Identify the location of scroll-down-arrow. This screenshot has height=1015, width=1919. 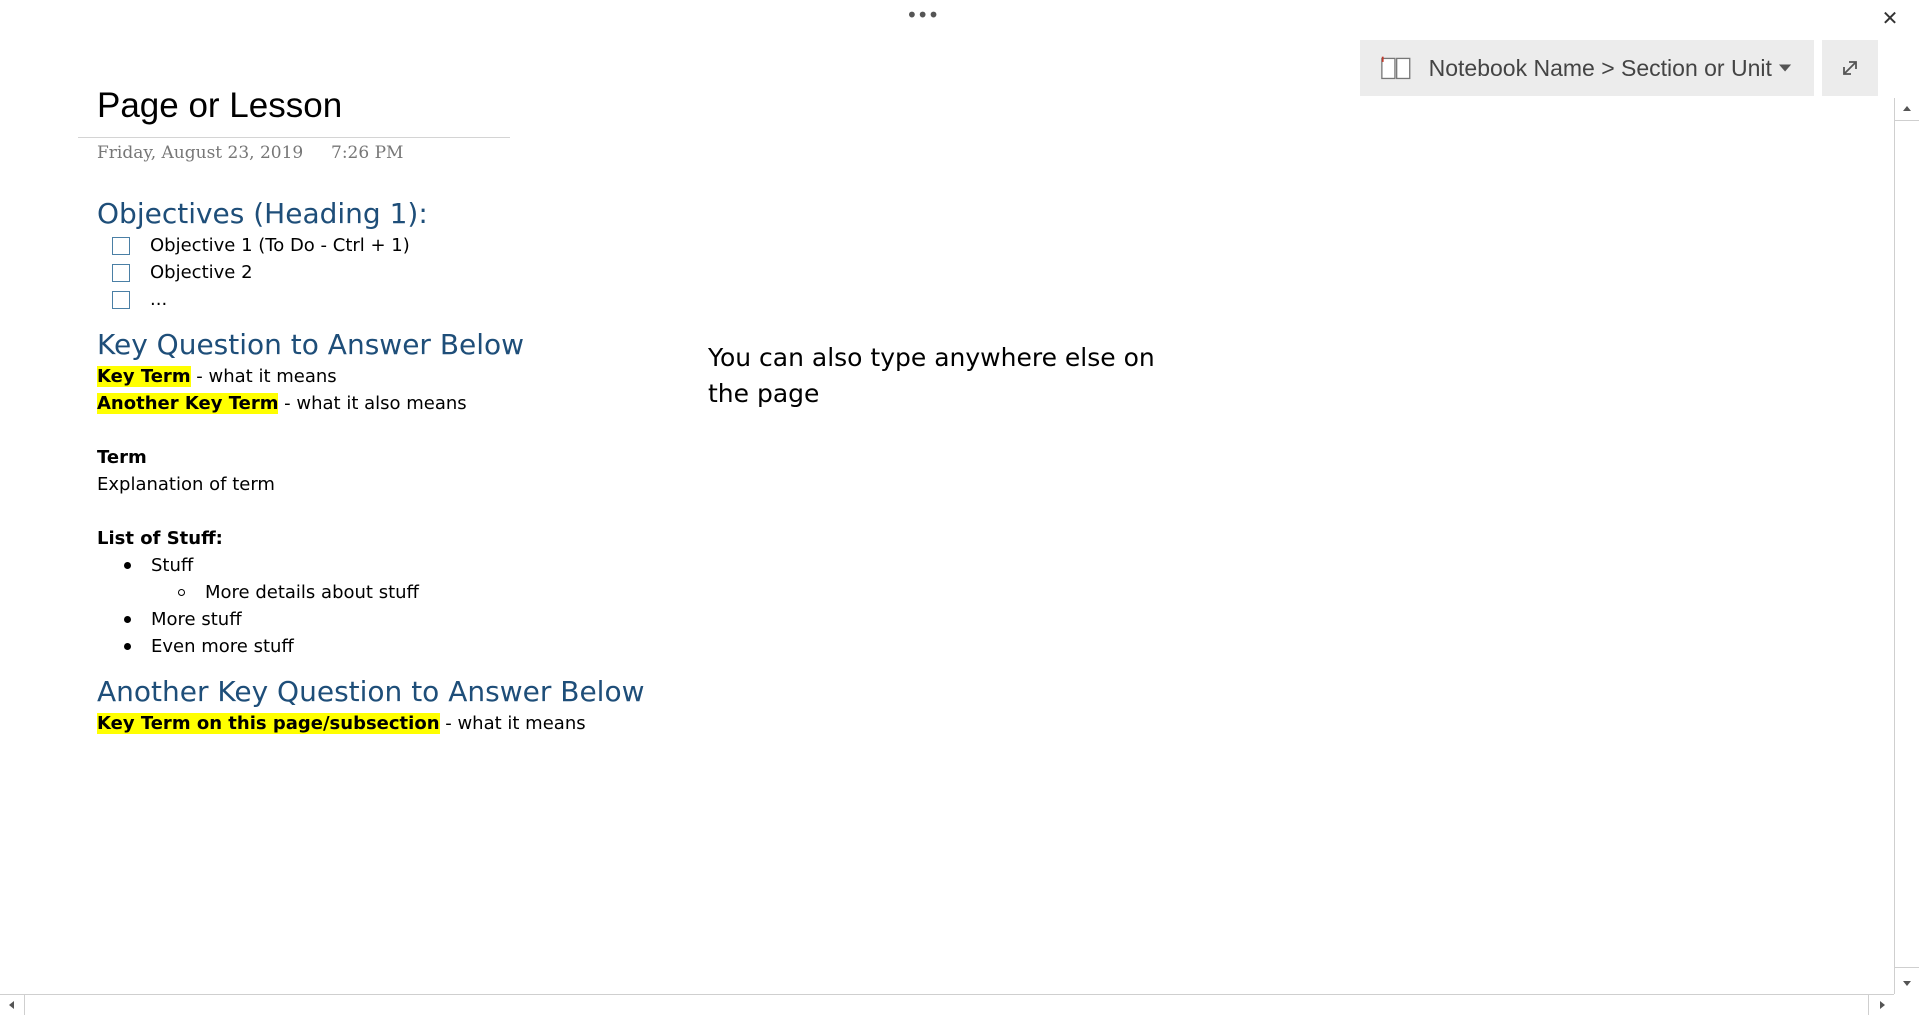
(1907, 984).